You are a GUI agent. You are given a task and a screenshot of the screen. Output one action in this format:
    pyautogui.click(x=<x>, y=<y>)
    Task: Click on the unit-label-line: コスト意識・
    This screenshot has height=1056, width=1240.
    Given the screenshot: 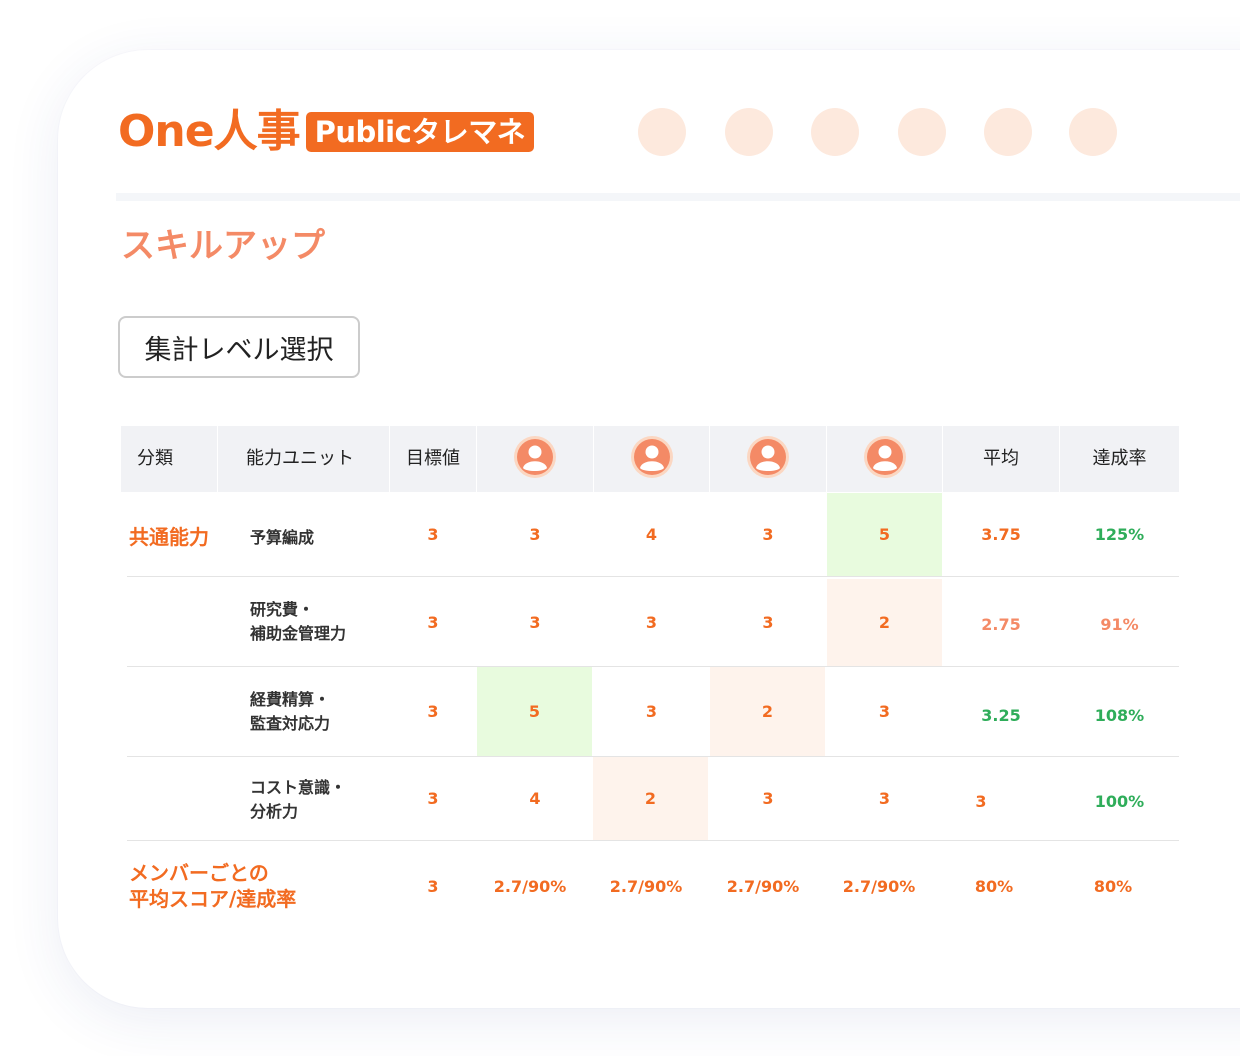 What is the action you would take?
    pyautogui.click(x=298, y=787)
    